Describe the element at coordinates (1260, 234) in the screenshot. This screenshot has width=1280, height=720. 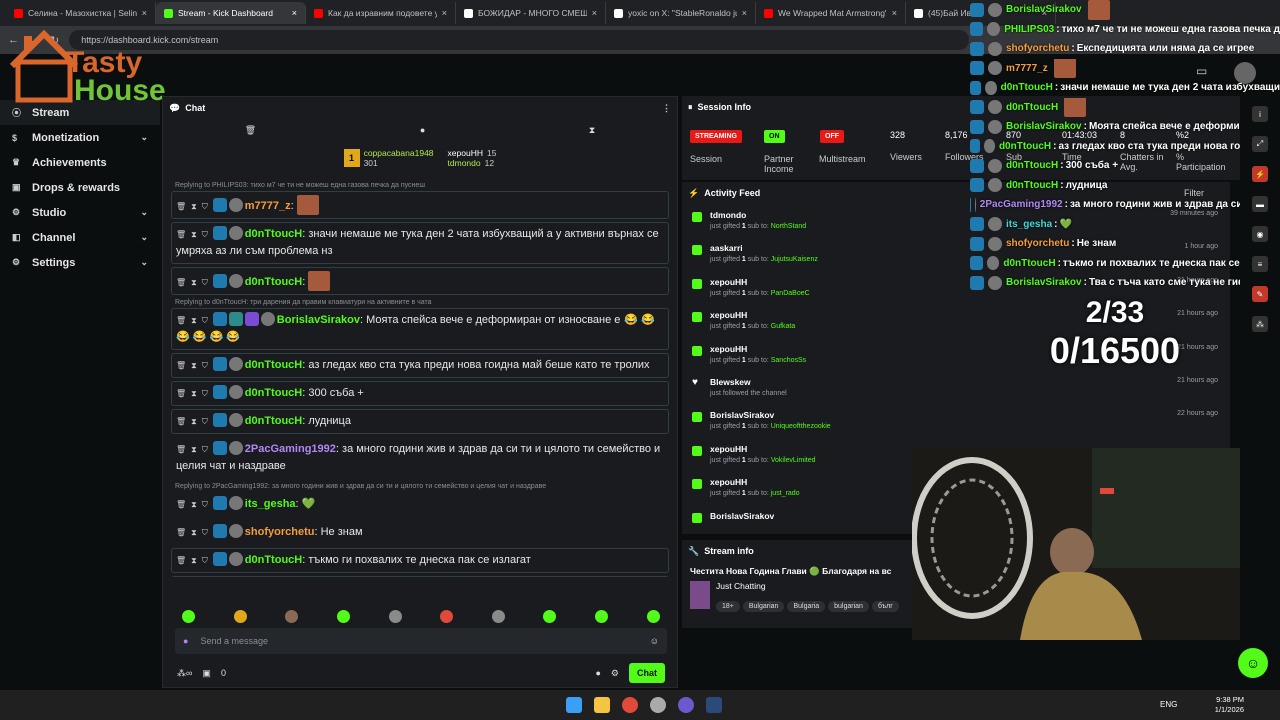
I see `broadcast-icon: ◉` at that location.